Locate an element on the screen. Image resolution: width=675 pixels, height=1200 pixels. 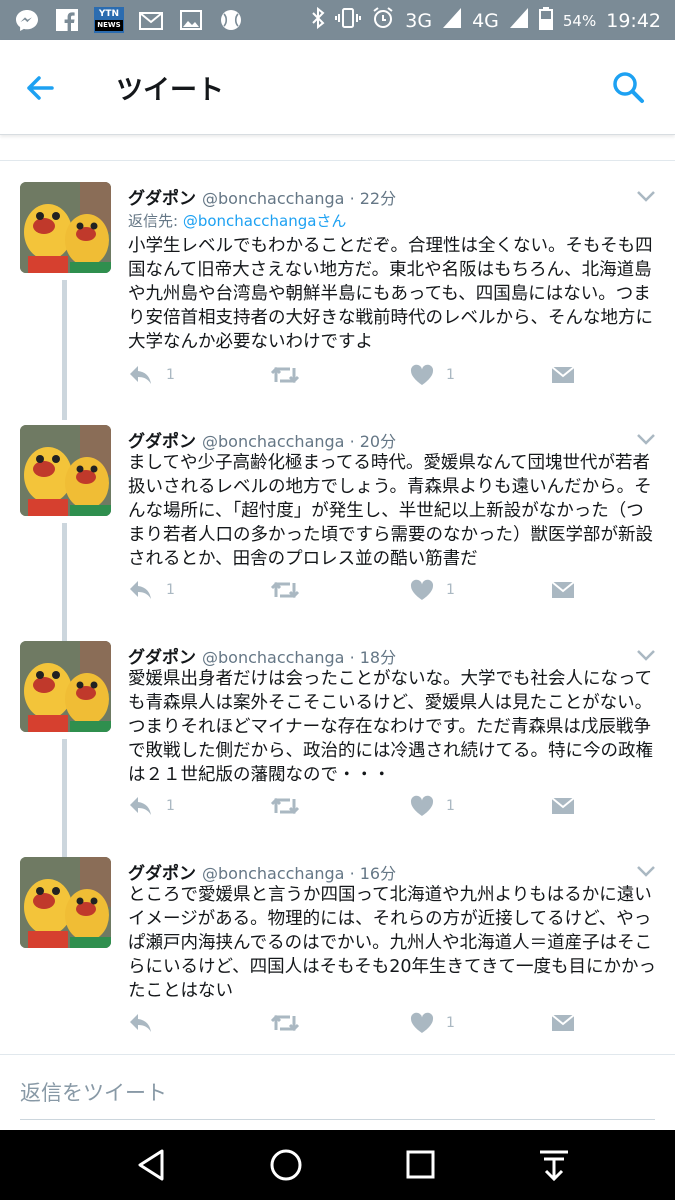
reply-context: 返信先: @bonchacchangaさん is located at coordinates (237, 220).